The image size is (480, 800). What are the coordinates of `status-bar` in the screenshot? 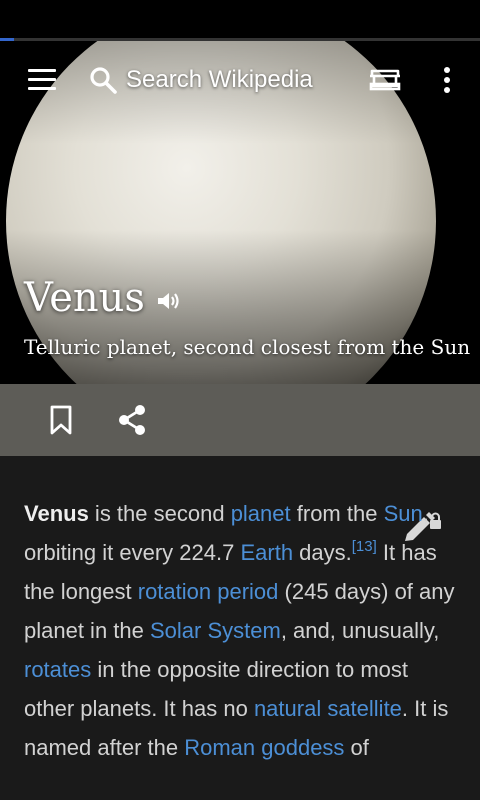 It's located at (240, 19).